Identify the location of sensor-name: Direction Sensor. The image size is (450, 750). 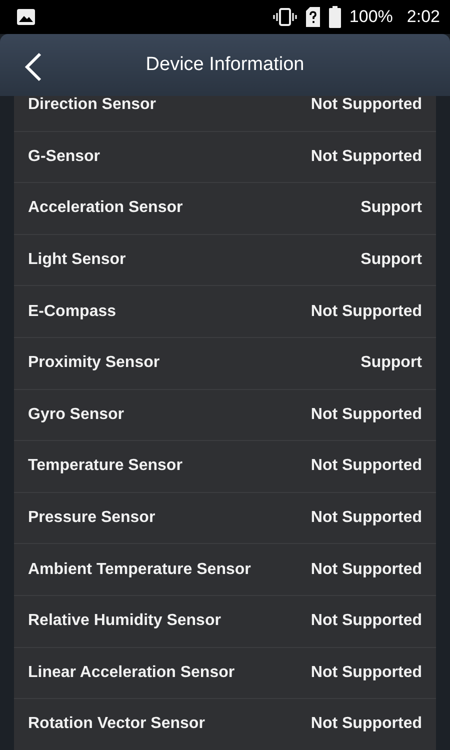
(92, 105).